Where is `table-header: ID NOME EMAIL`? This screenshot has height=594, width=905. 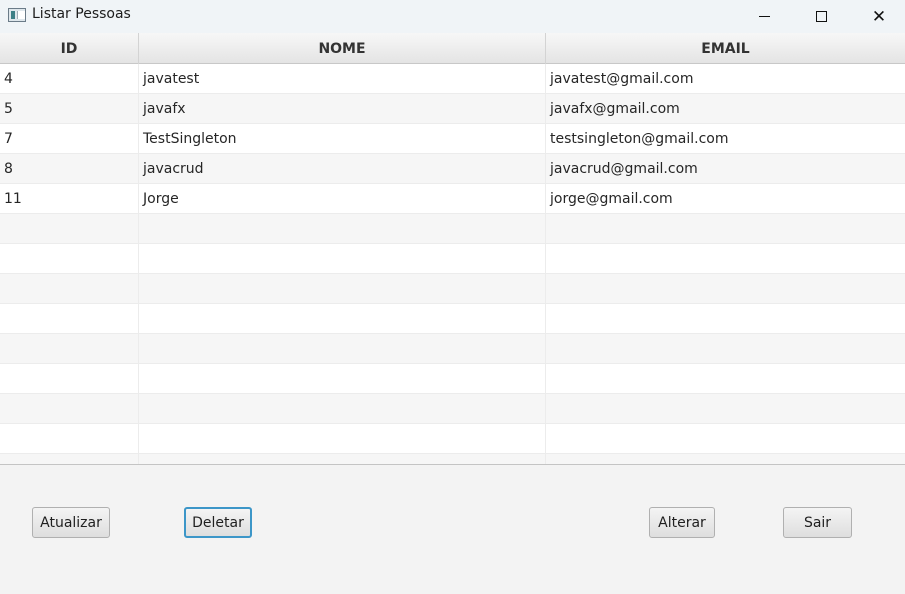
table-header: ID NOME EMAIL is located at coordinates (452, 48).